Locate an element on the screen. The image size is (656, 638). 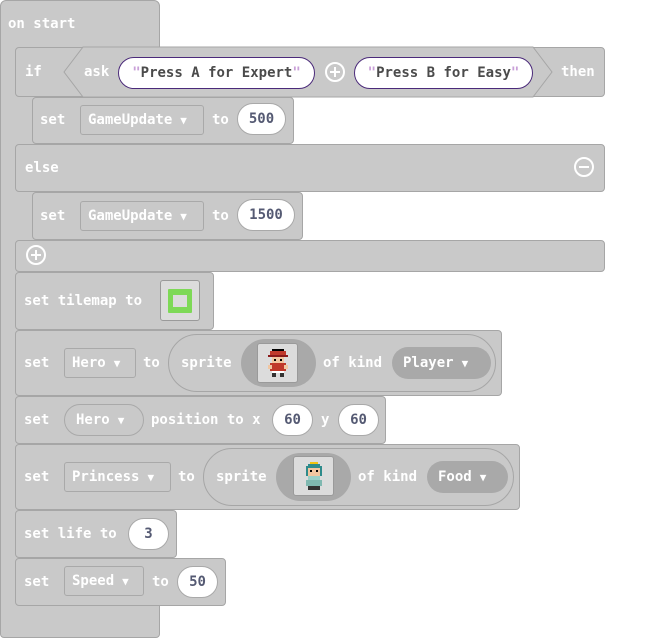
if-label: if is located at coordinates (33, 72).